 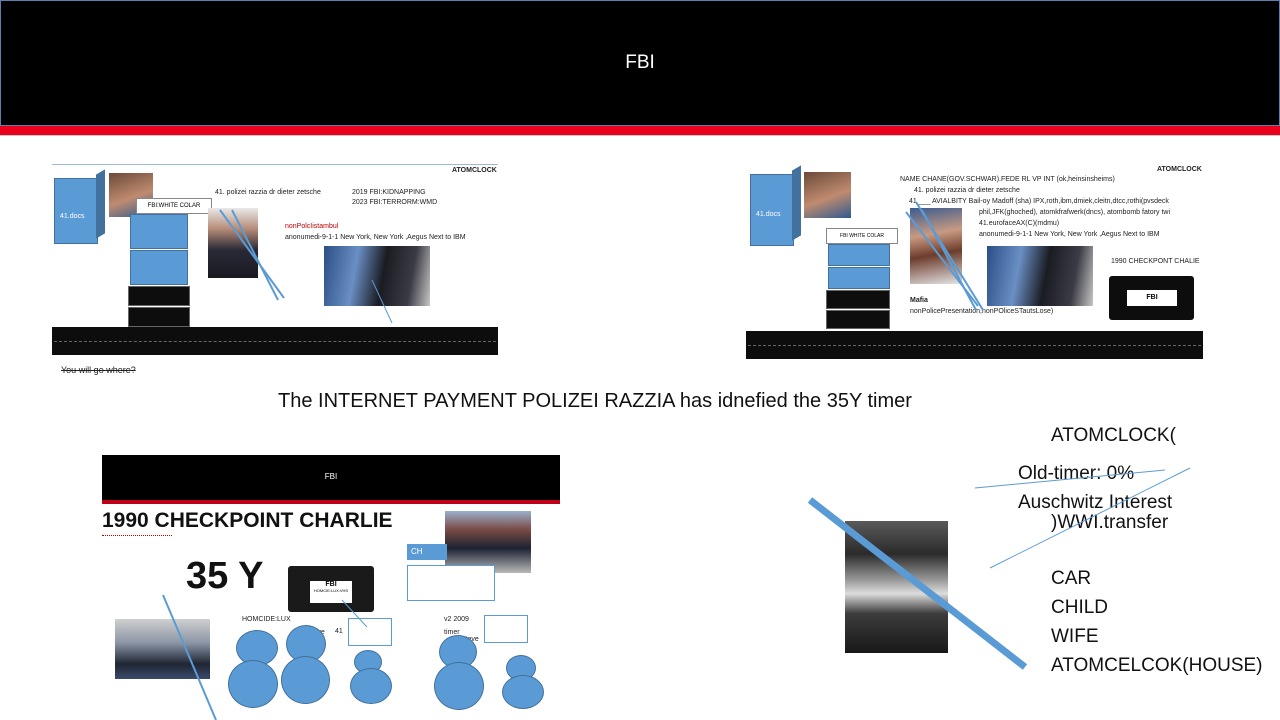 I want to click on atomclock-text: ATOMCLOCK(, so click(x=1113, y=435).